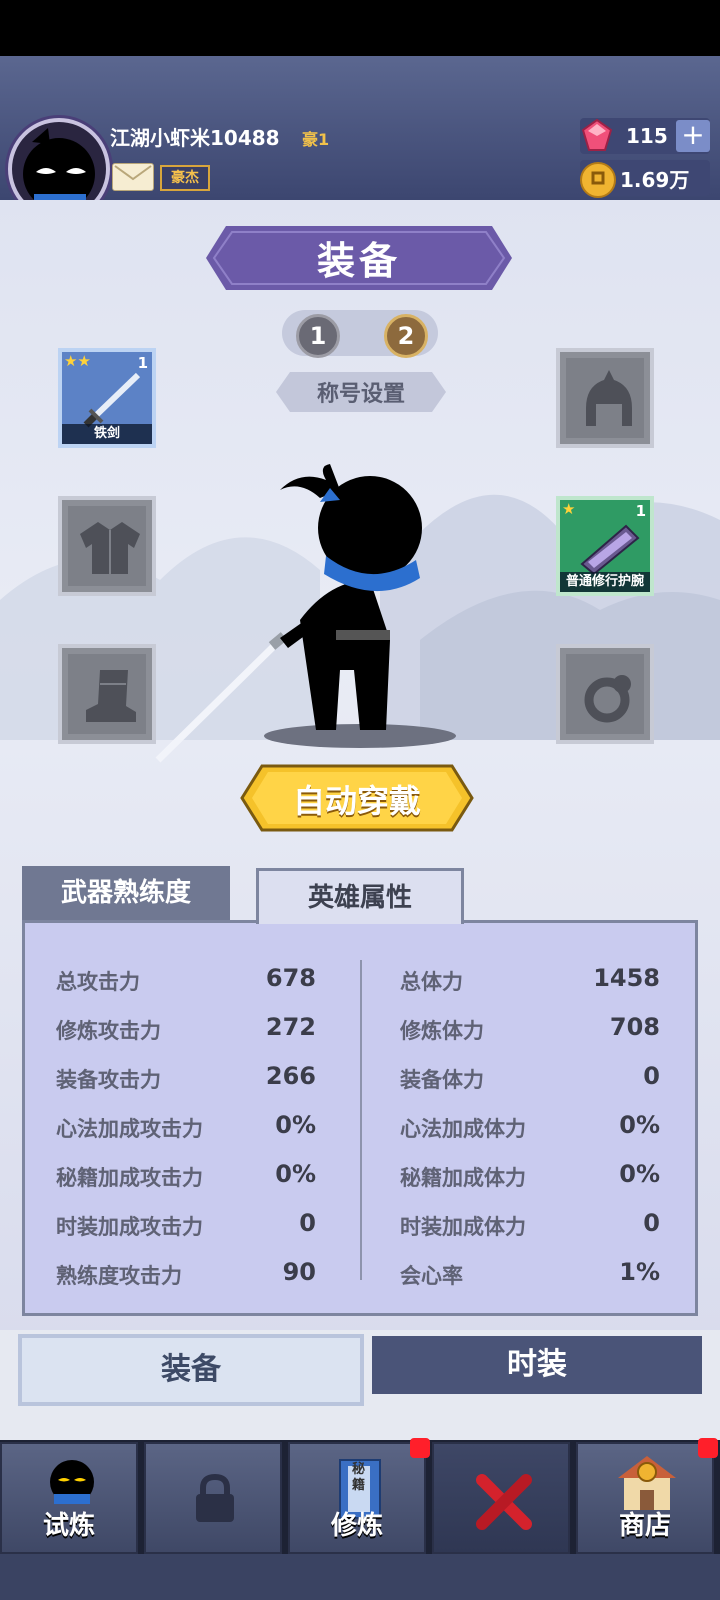  What do you see at coordinates (133, 177) in the screenshot?
I see `mail-icon` at bounding box center [133, 177].